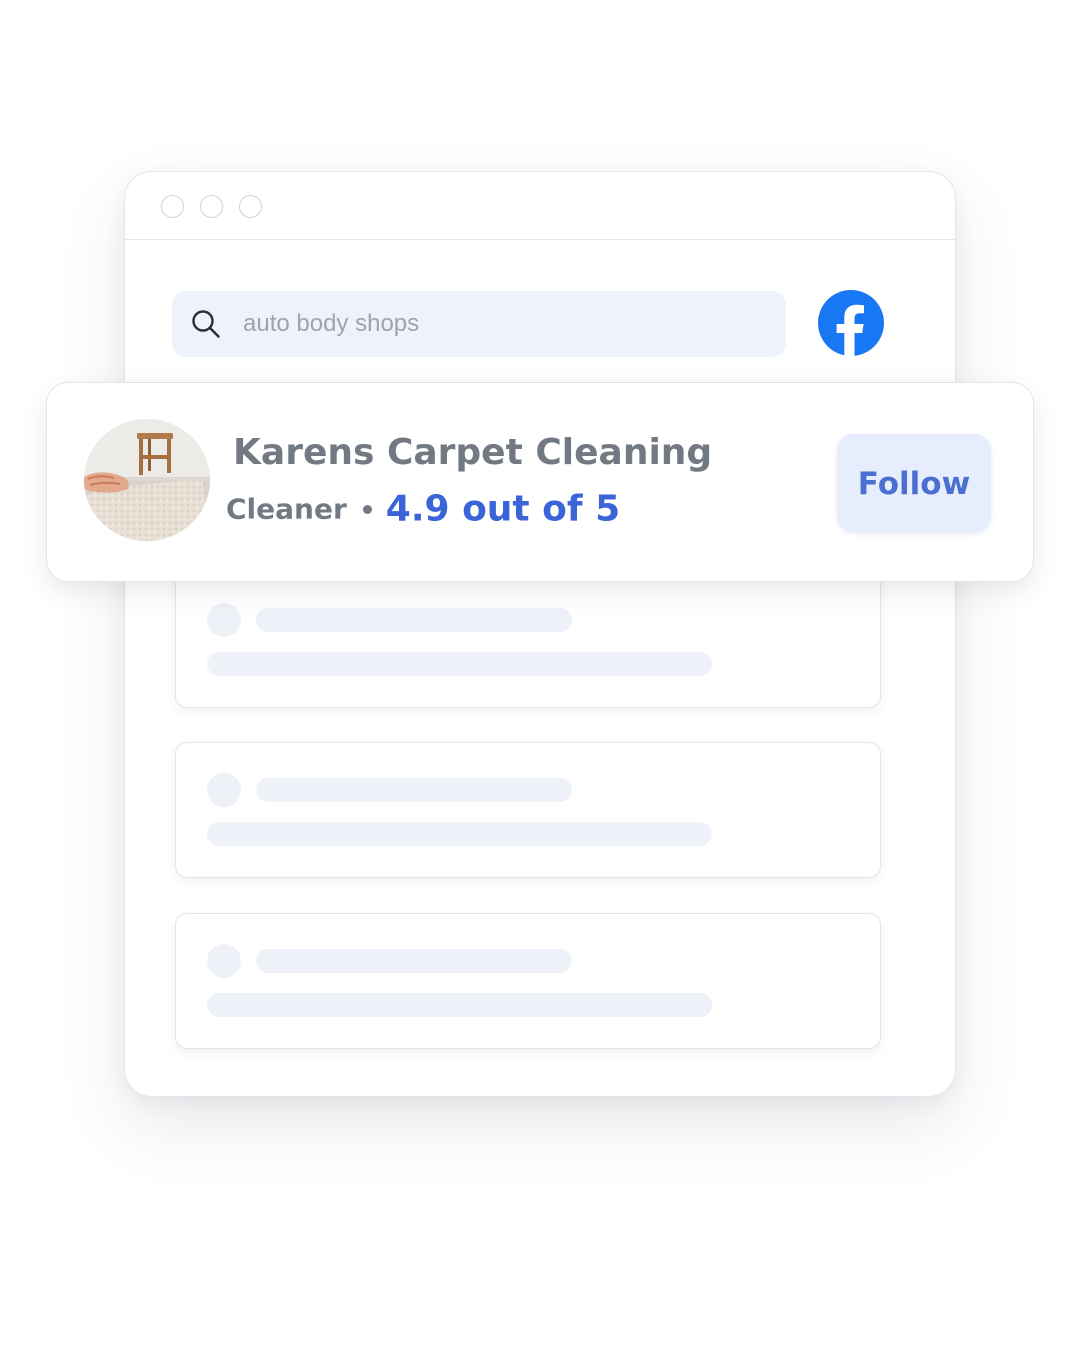  I want to click on business-name: Karens Carpet Cleaning, so click(472, 453).